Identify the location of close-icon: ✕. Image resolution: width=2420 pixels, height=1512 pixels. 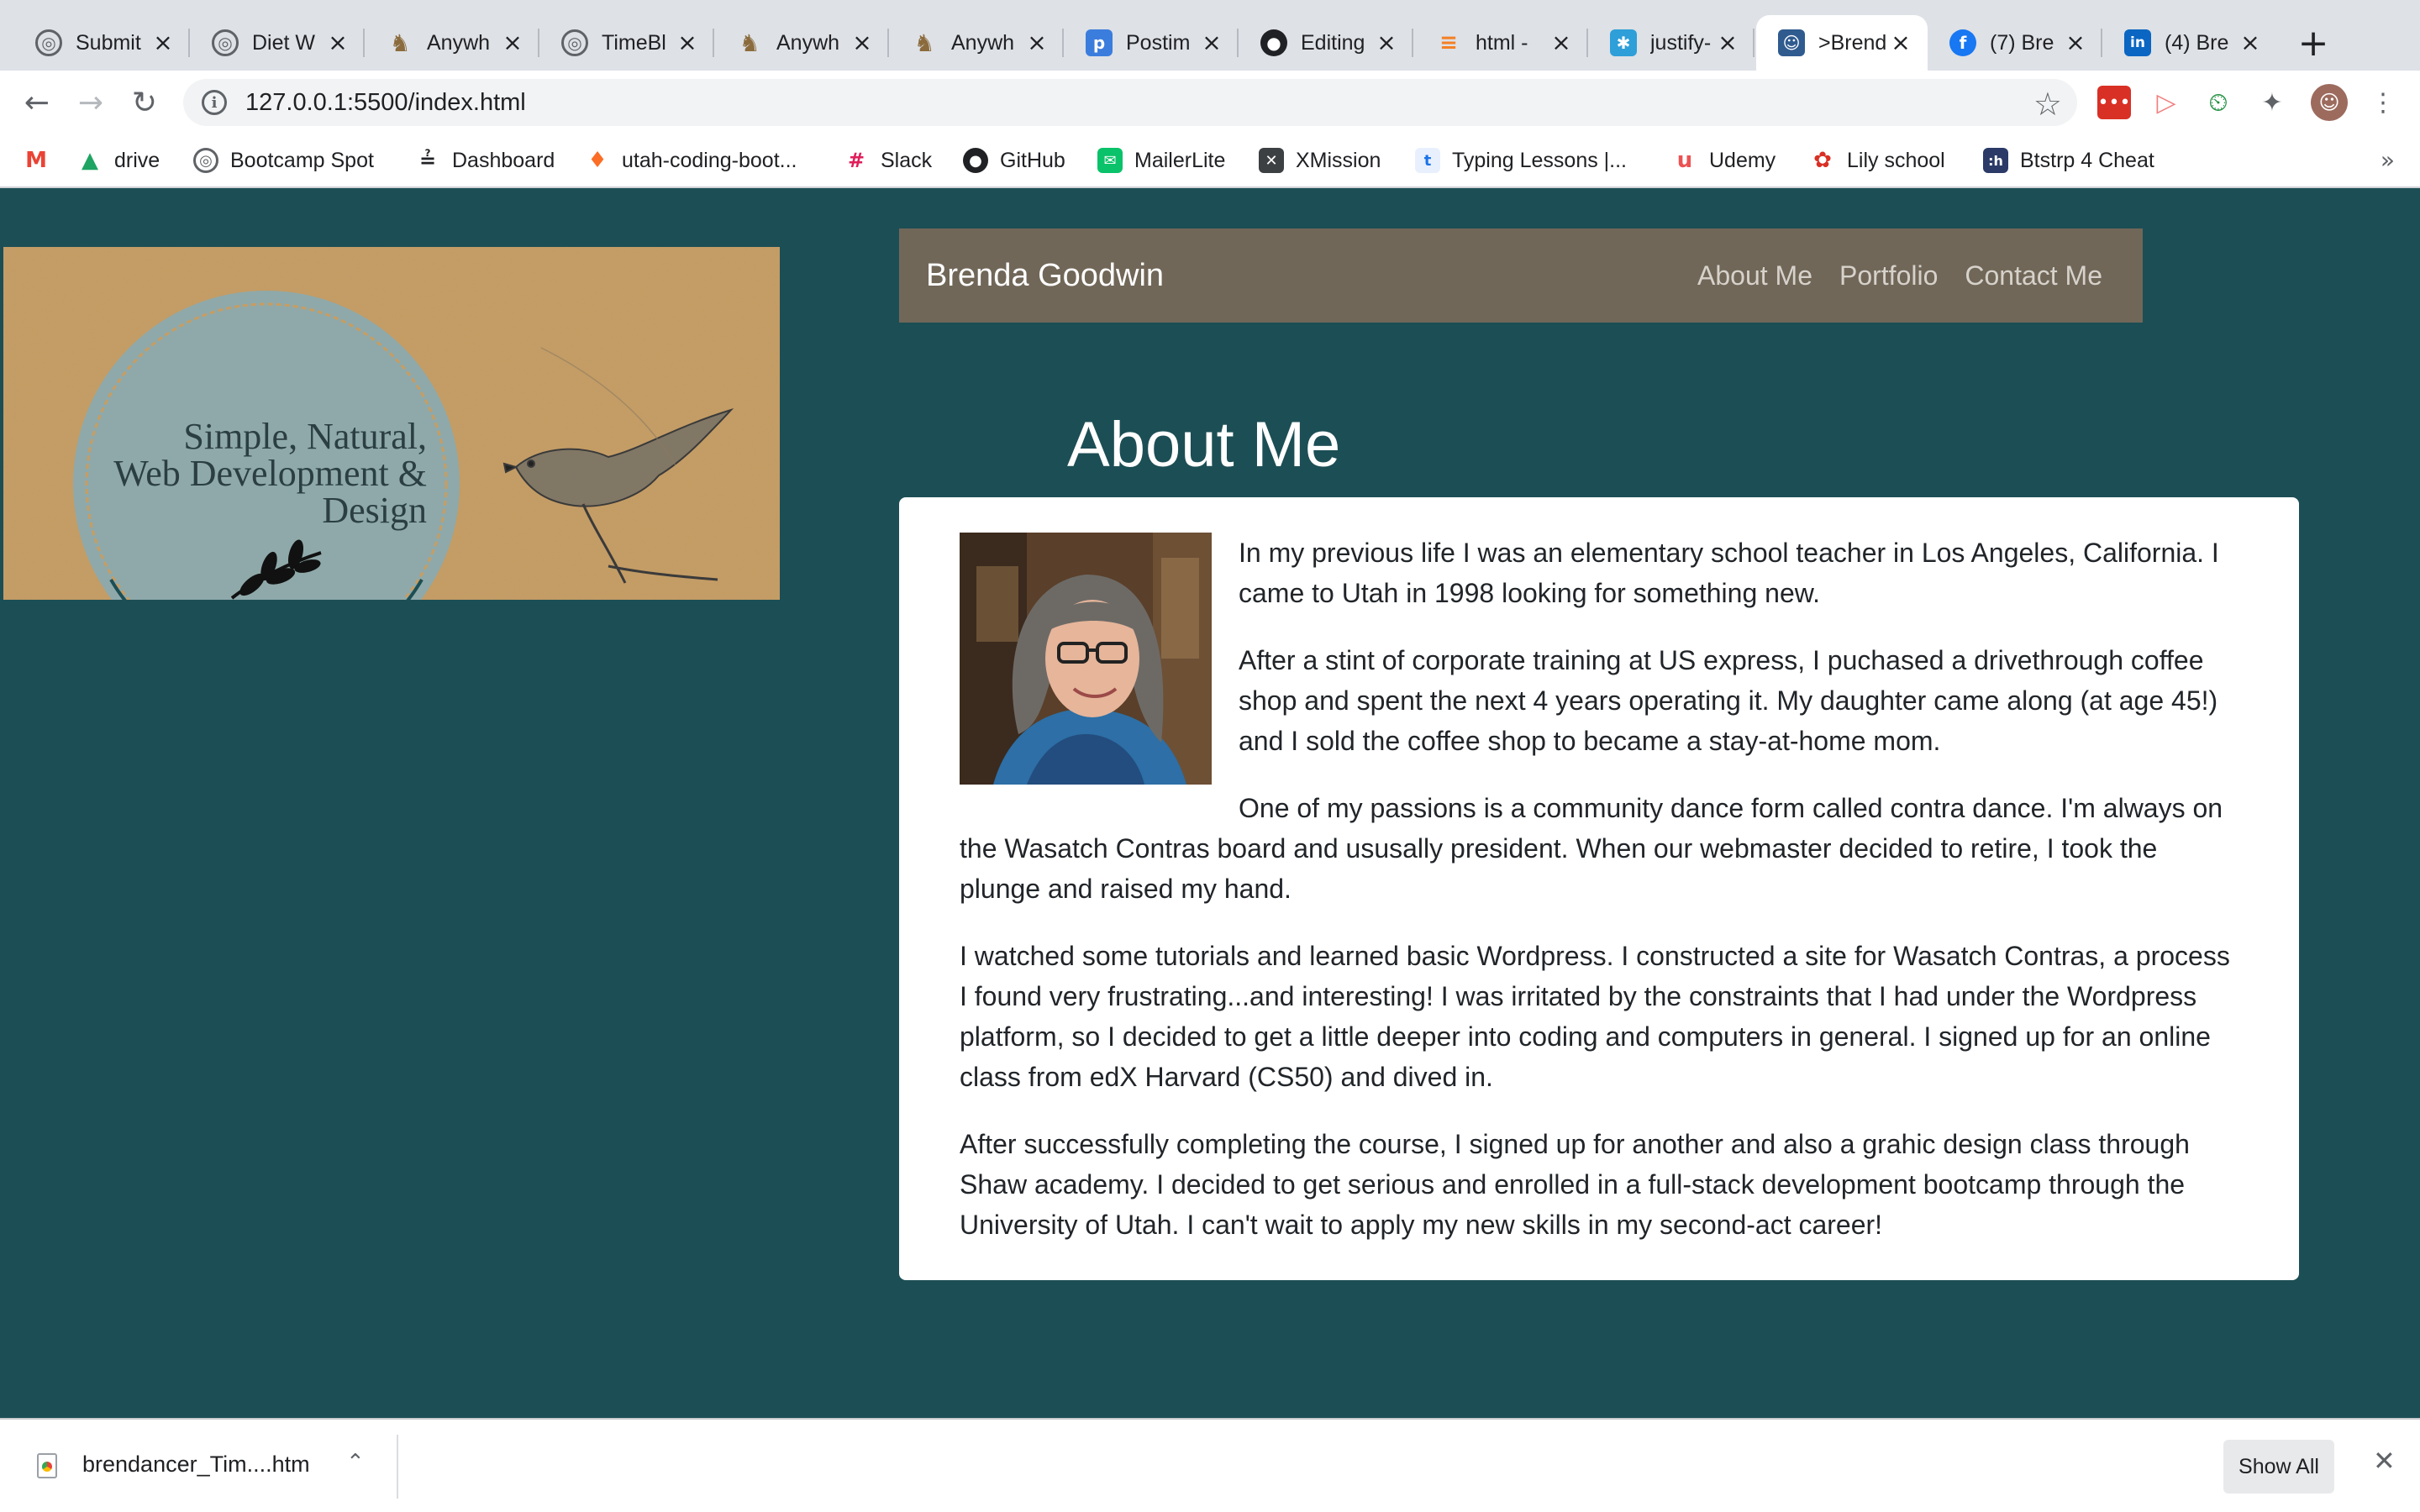
(2385, 1461).